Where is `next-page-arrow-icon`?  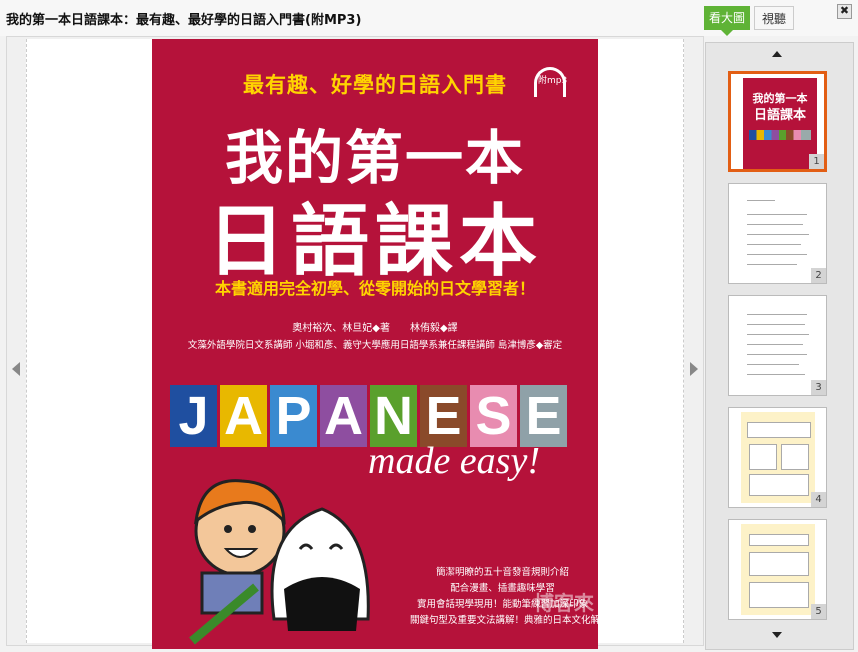 next-page-arrow-icon is located at coordinates (694, 369).